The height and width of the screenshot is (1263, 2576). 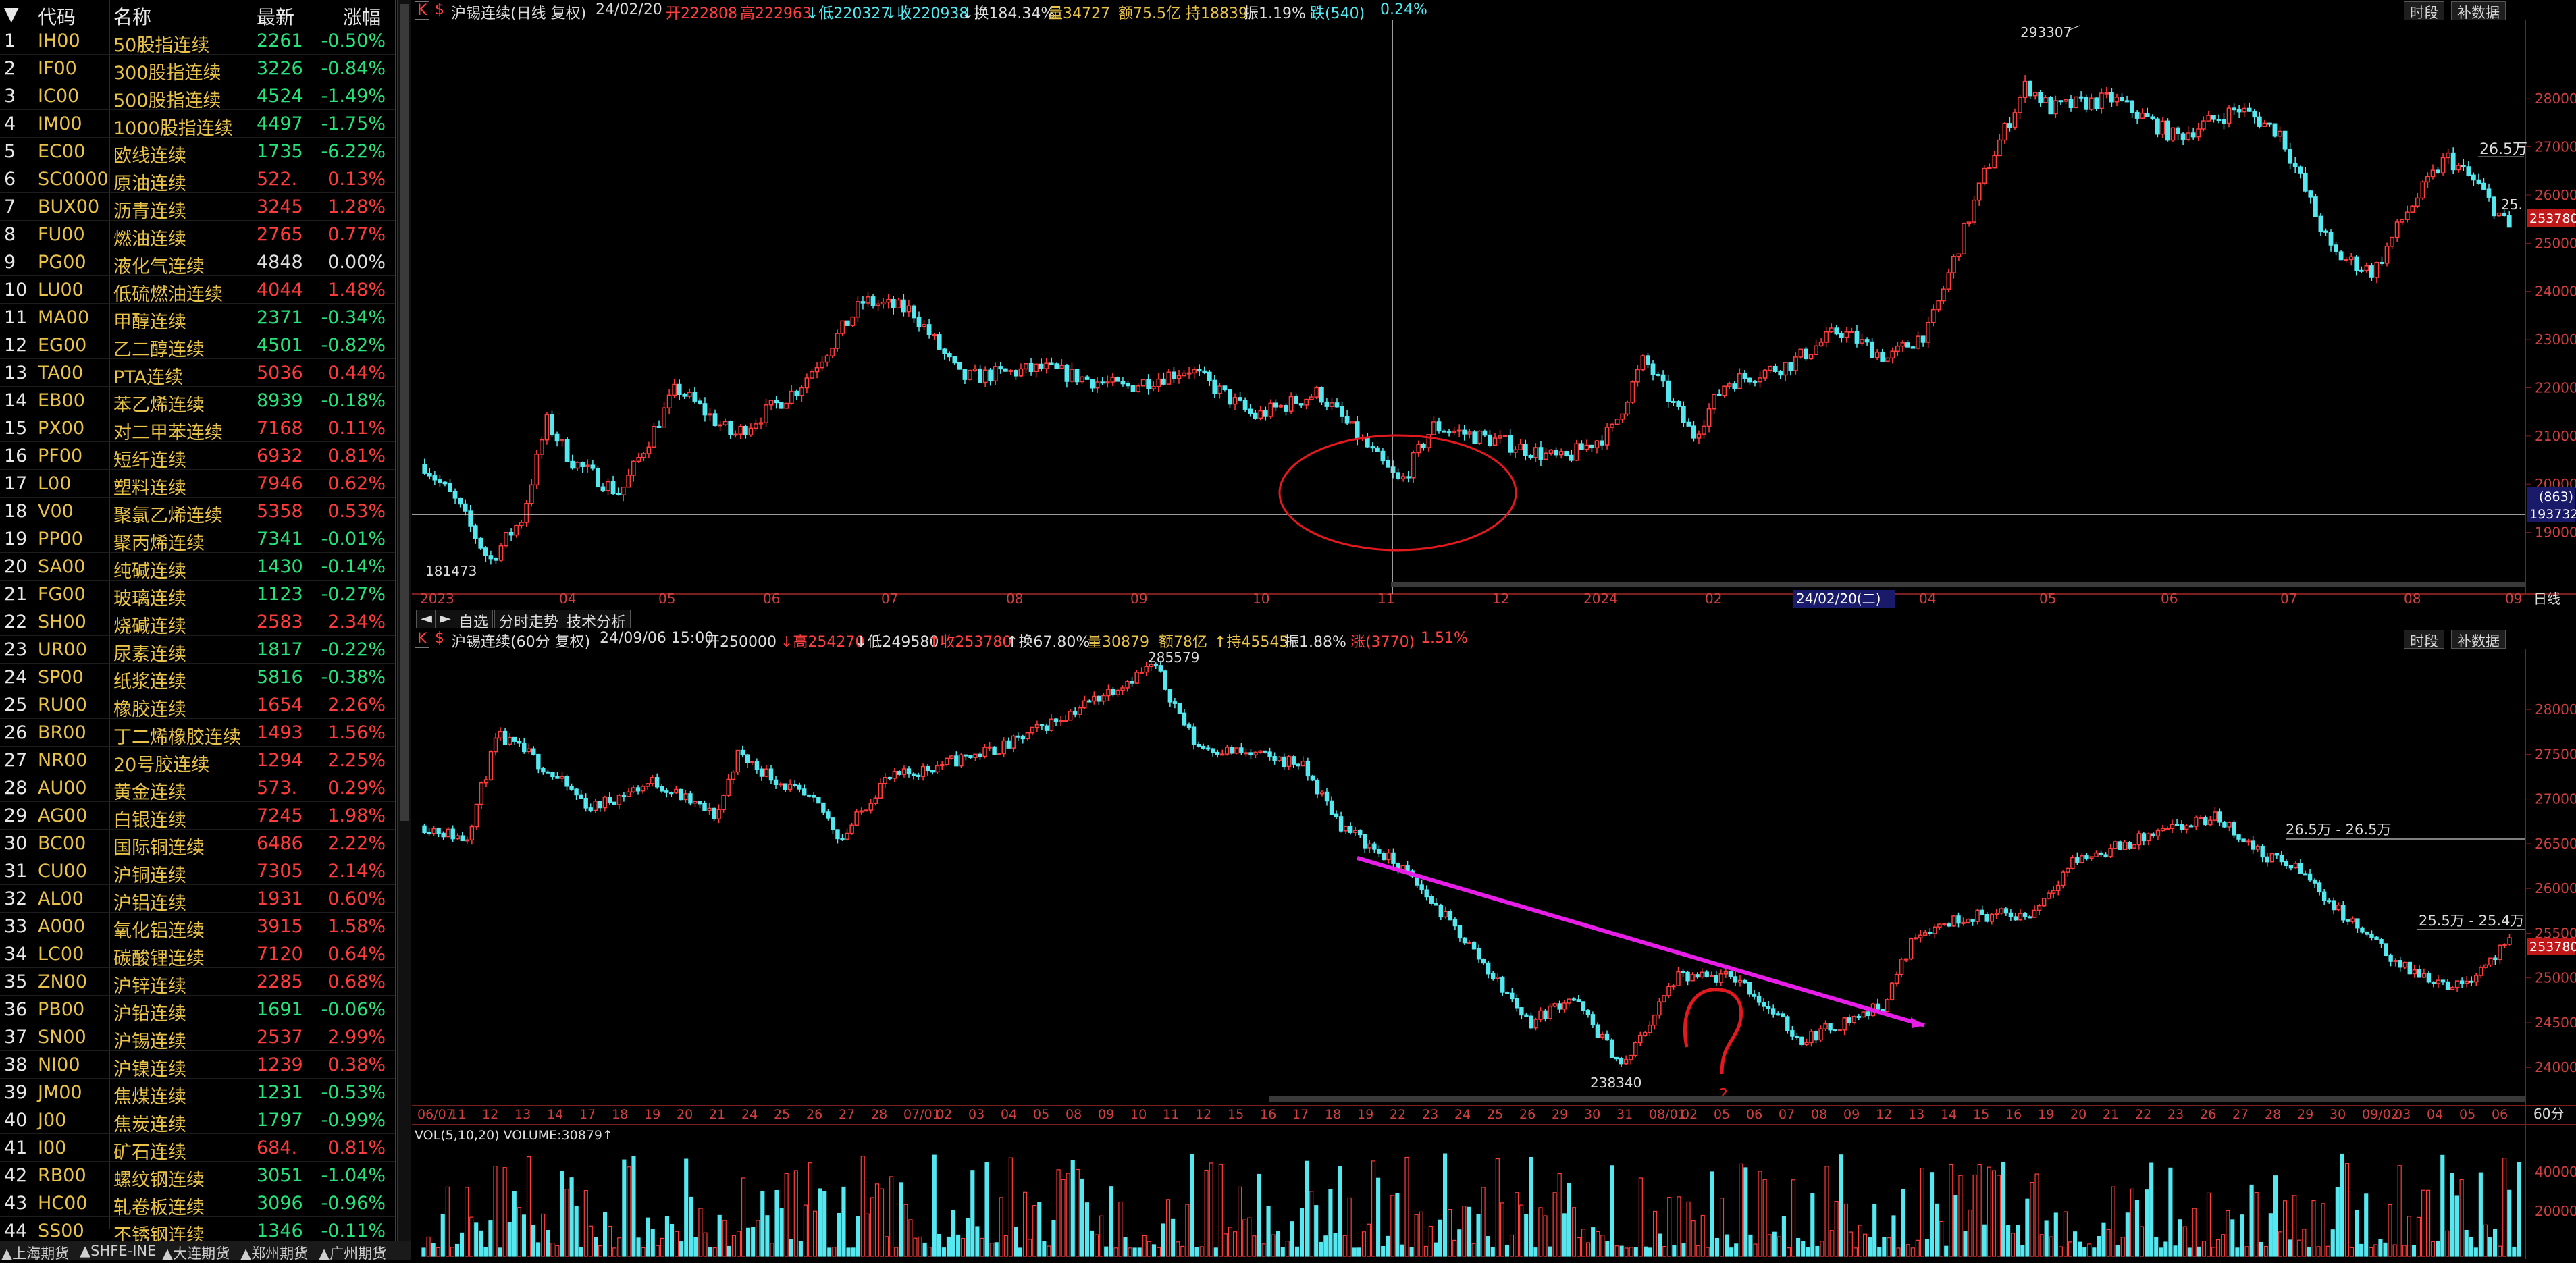 I want to click on watchlist-row: 4 IM00 1000股指连续 4497 -1.75%, so click(x=197, y=124).